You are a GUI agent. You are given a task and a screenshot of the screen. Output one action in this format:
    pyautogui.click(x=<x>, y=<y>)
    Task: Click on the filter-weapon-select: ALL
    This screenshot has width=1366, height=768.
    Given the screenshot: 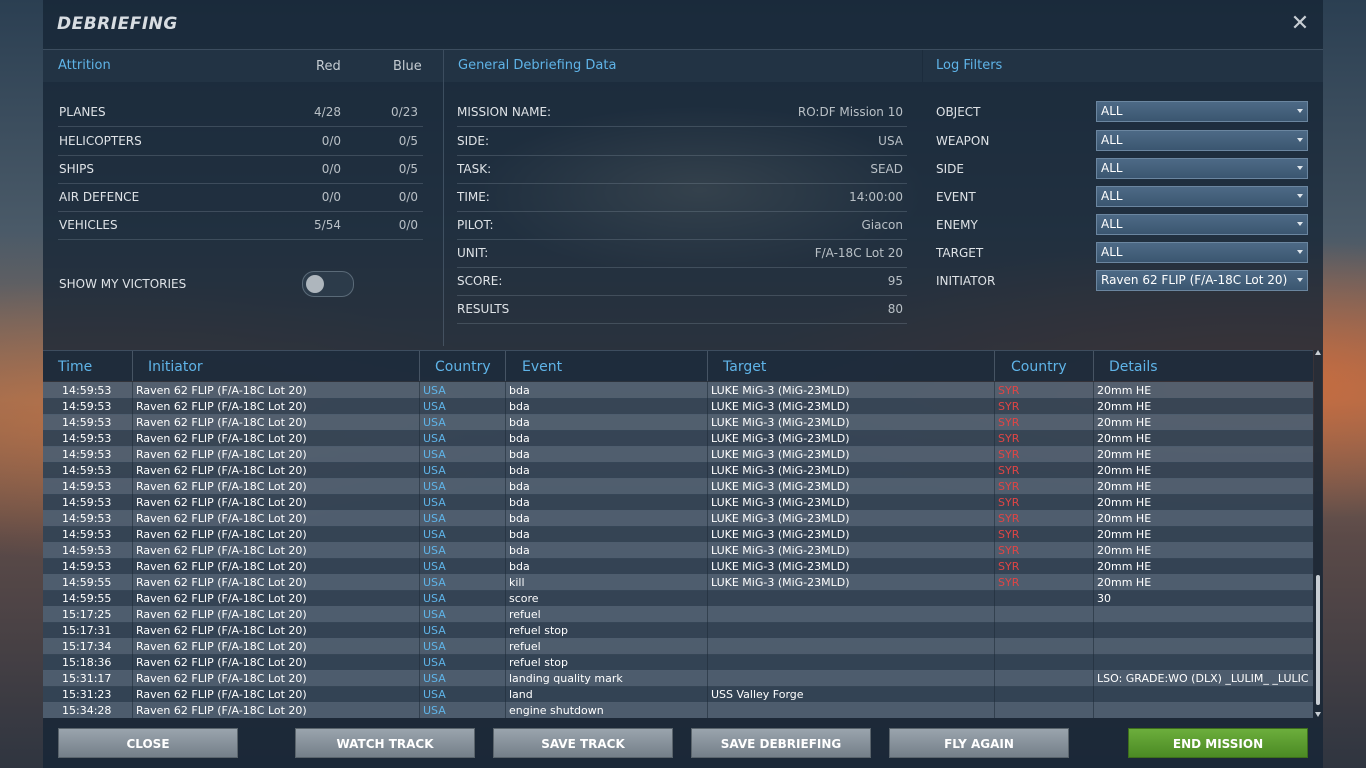 What is the action you would take?
    pyautogui.click(x=1202, y=140)
    